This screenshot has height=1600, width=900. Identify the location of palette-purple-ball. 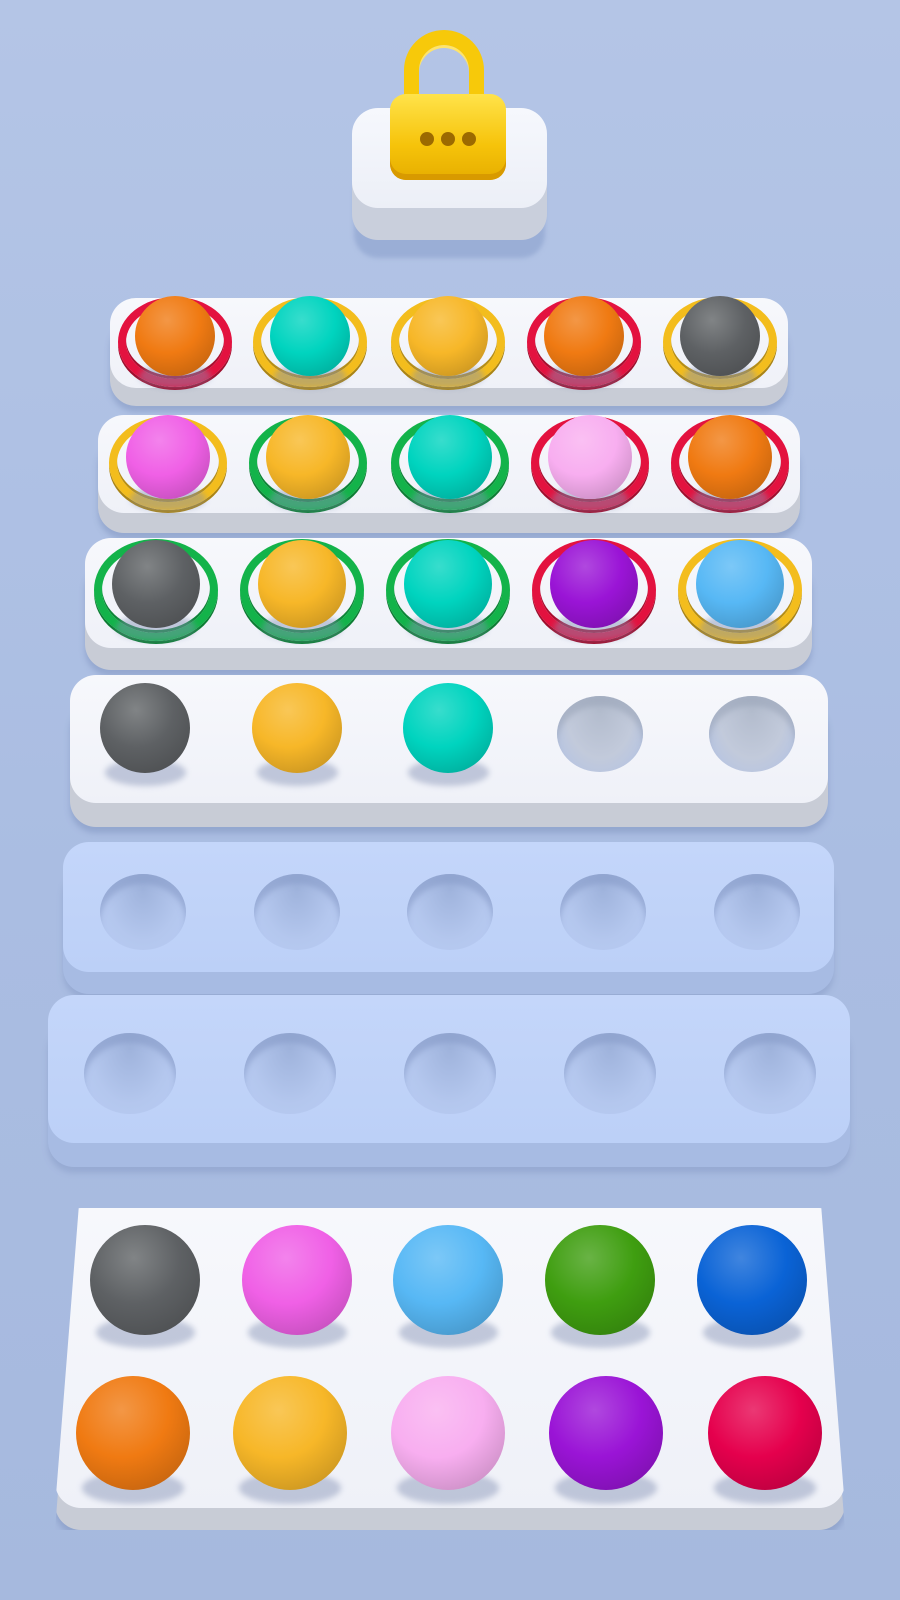
(606, 1433).